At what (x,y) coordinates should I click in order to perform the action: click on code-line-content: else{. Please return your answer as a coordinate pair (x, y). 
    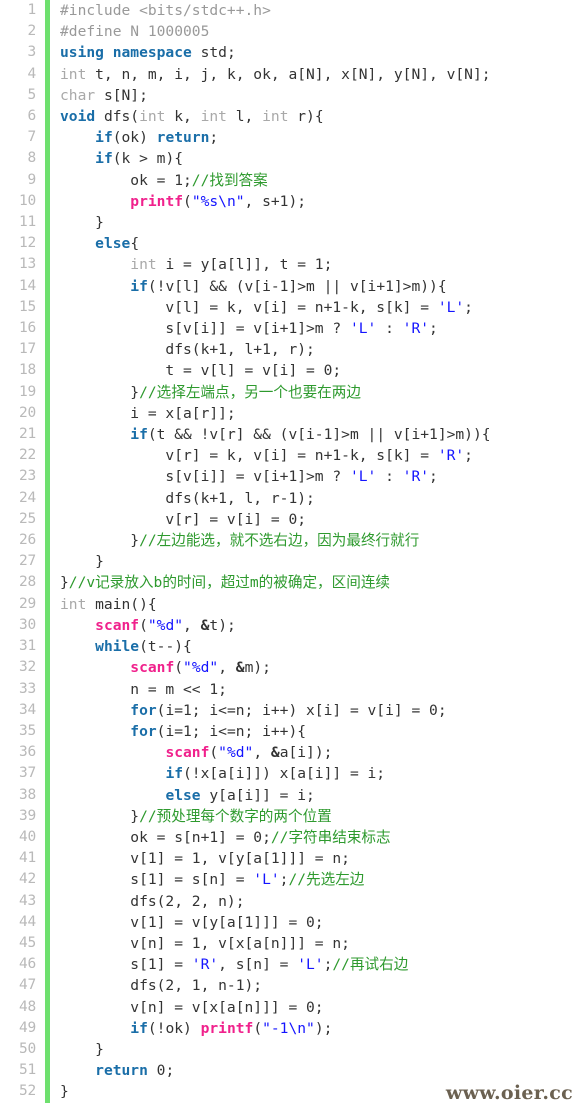
    Looking at the image, I should click on (314, 244).